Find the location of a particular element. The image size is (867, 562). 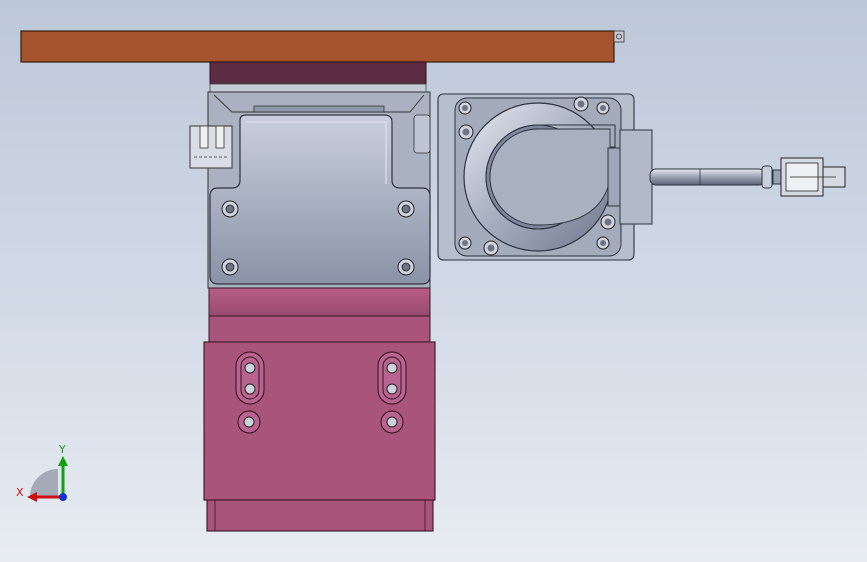

top-plate is located at coordinates (322, 46).